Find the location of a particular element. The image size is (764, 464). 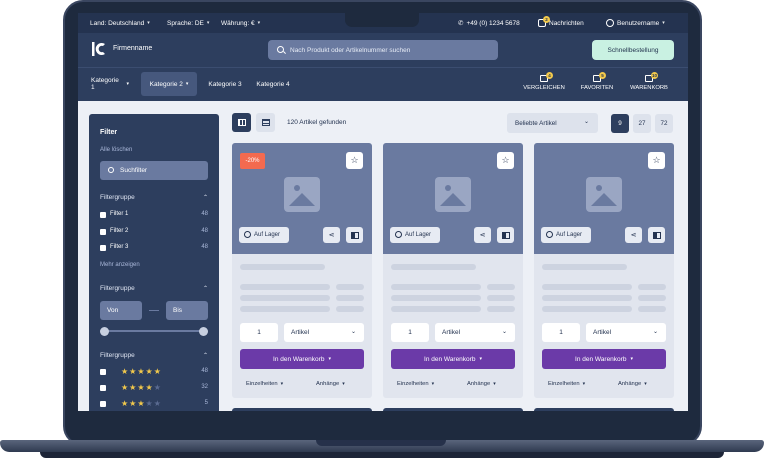

filter-checkbox: Filter 3 48 is located at coordinates (154, 249).